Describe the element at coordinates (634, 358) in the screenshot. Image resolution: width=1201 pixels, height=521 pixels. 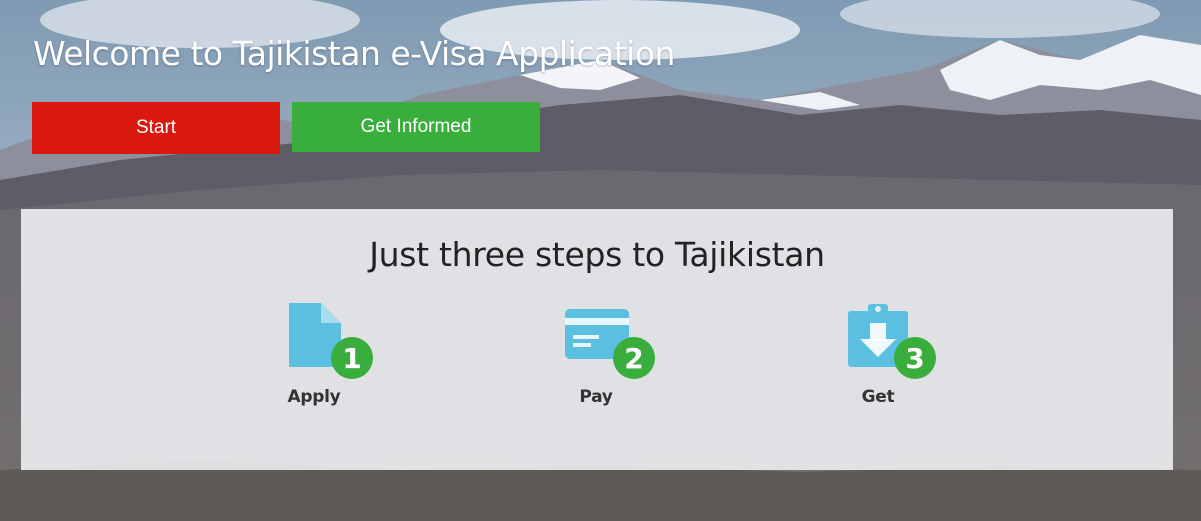
I see `step-number-badge: 2` at that location.